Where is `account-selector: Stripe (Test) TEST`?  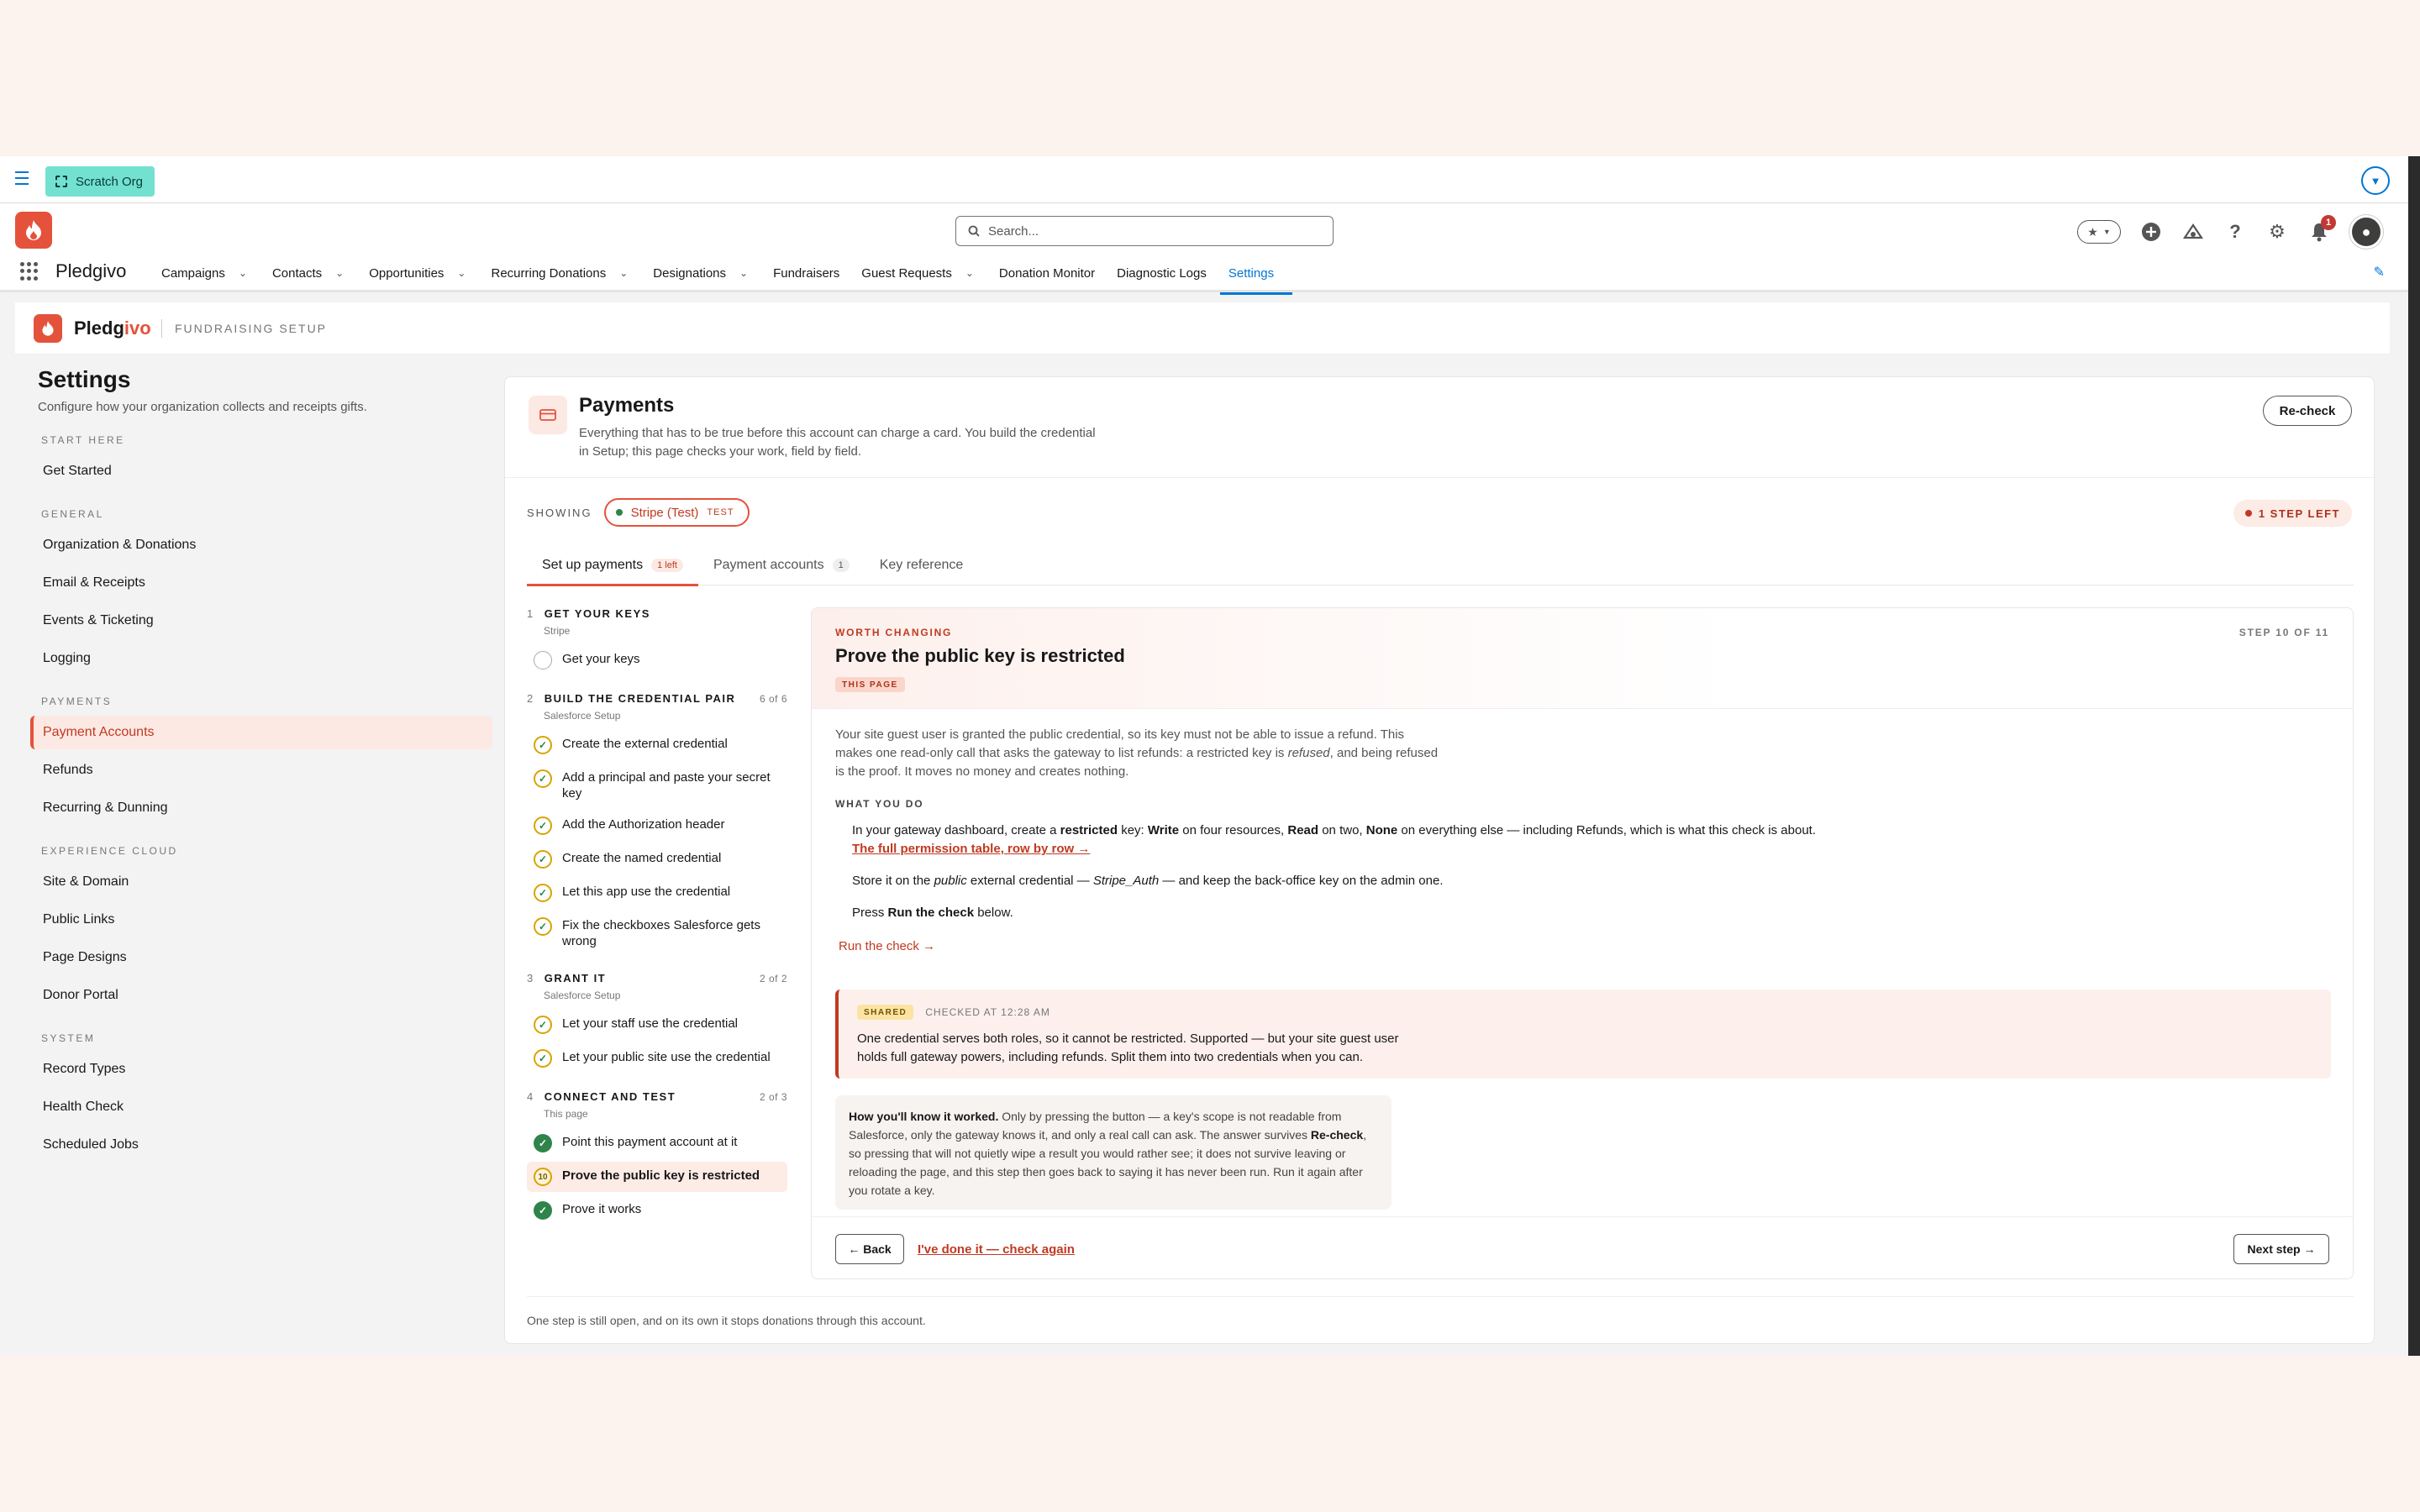
account-selector: Stripe (Test) TEST is located at coordinates (676, 512).